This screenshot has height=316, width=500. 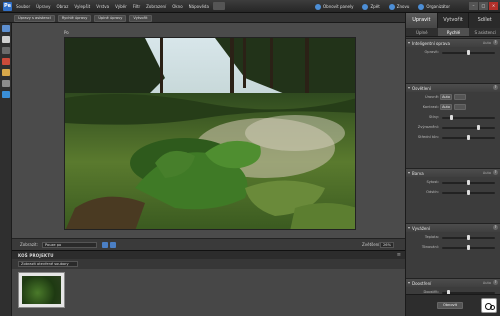 I want to click on section-header: Barva Auto?, so click(x=453, y=172).